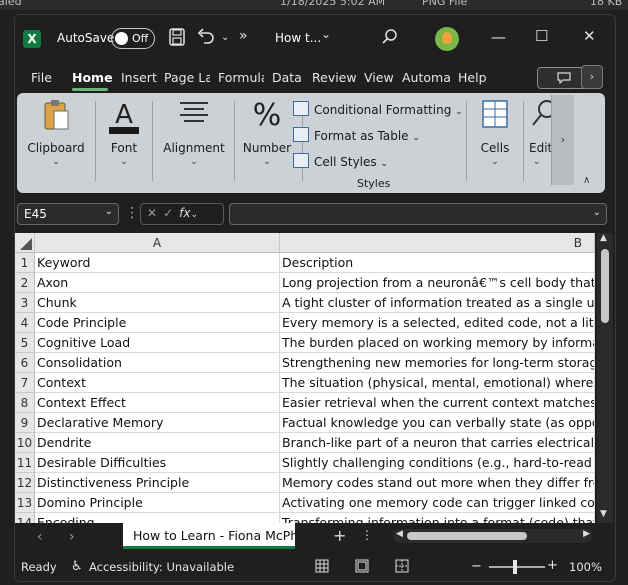  Describe the element at coordinates (467, 536) in the screenshot. I see `horizontal-scroll-thumb` at that location.